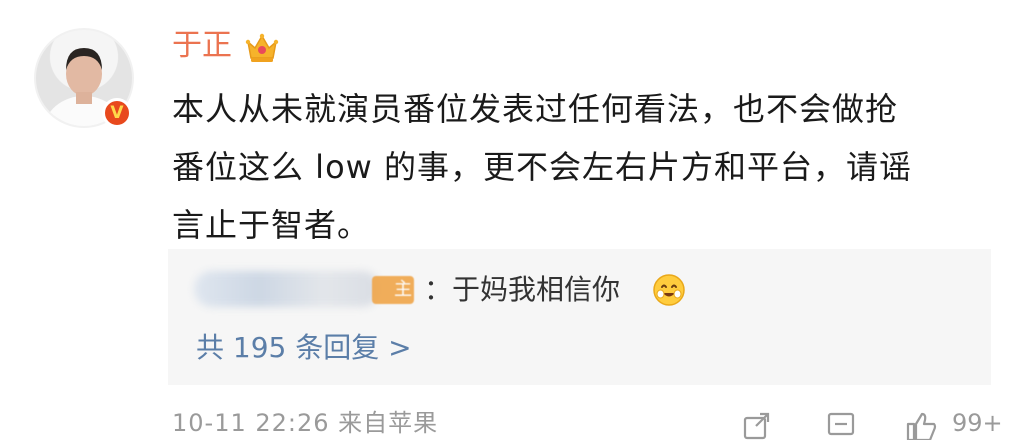  Describe the element at coordinates (757, 425) in the screenshot. I see `share-icon` at that location.